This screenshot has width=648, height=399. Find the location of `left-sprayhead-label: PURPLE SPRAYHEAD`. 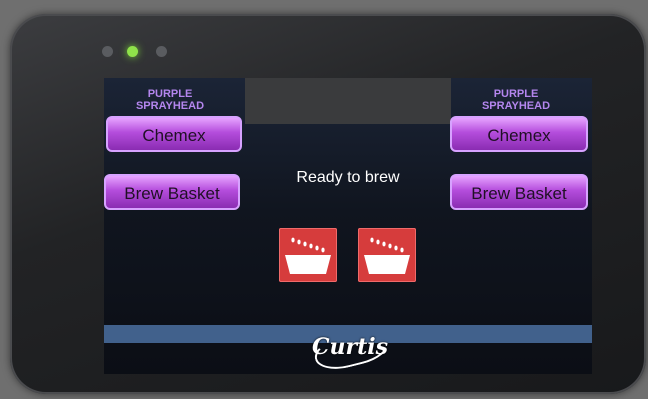

left-sprayhead-label: PURPLE SPRAYHEAD is located at coordinates (170, 100).